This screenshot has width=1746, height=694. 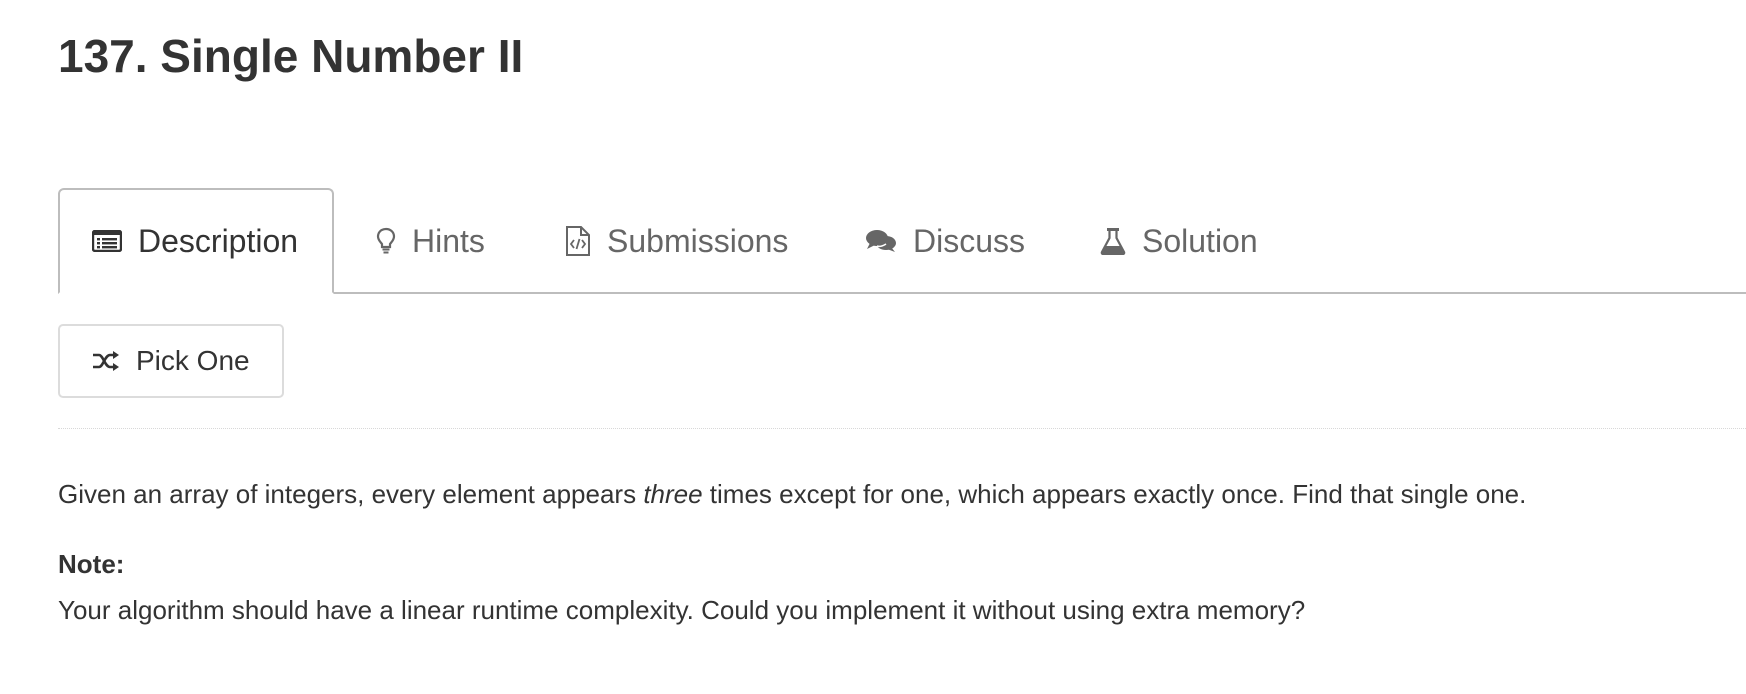 I want to click on tab-description: Description, so click(x=196, y=241).